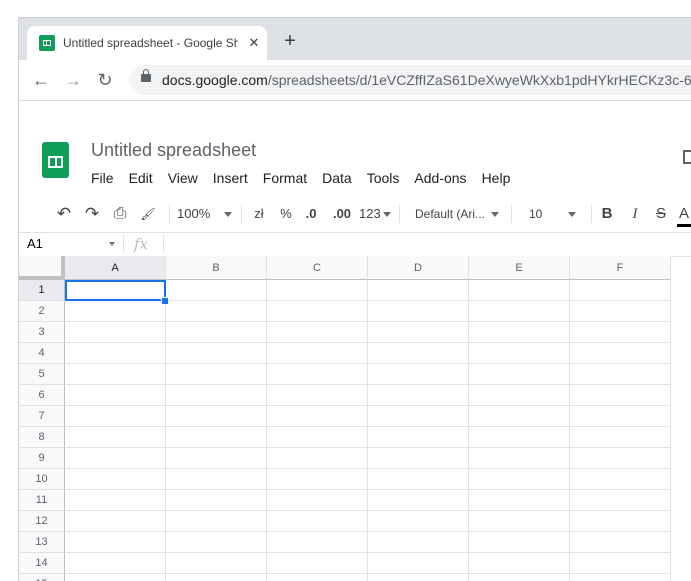 The width and height of the screenshot is (691, 581). I want to click on cell-f10, so click(620, 479).